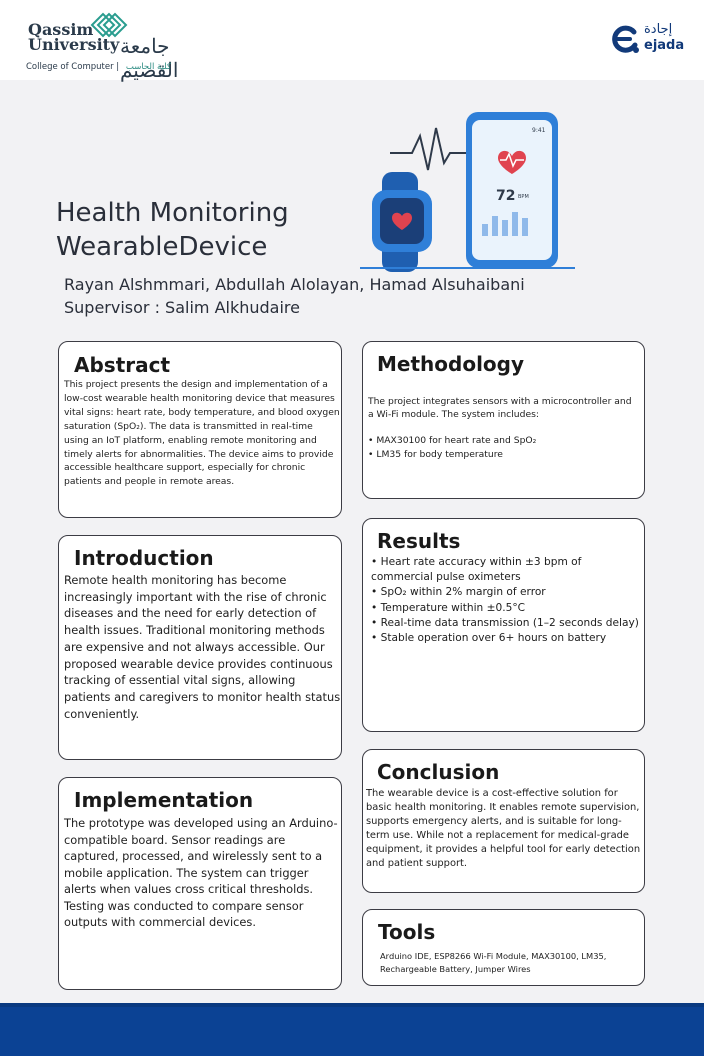 The height and width of the screenshot is (1056, 704). Describe the element at coordinates (172, 230) in the screenshot. I see `poster-title: Health Monitoring WearableDevice` at that location.